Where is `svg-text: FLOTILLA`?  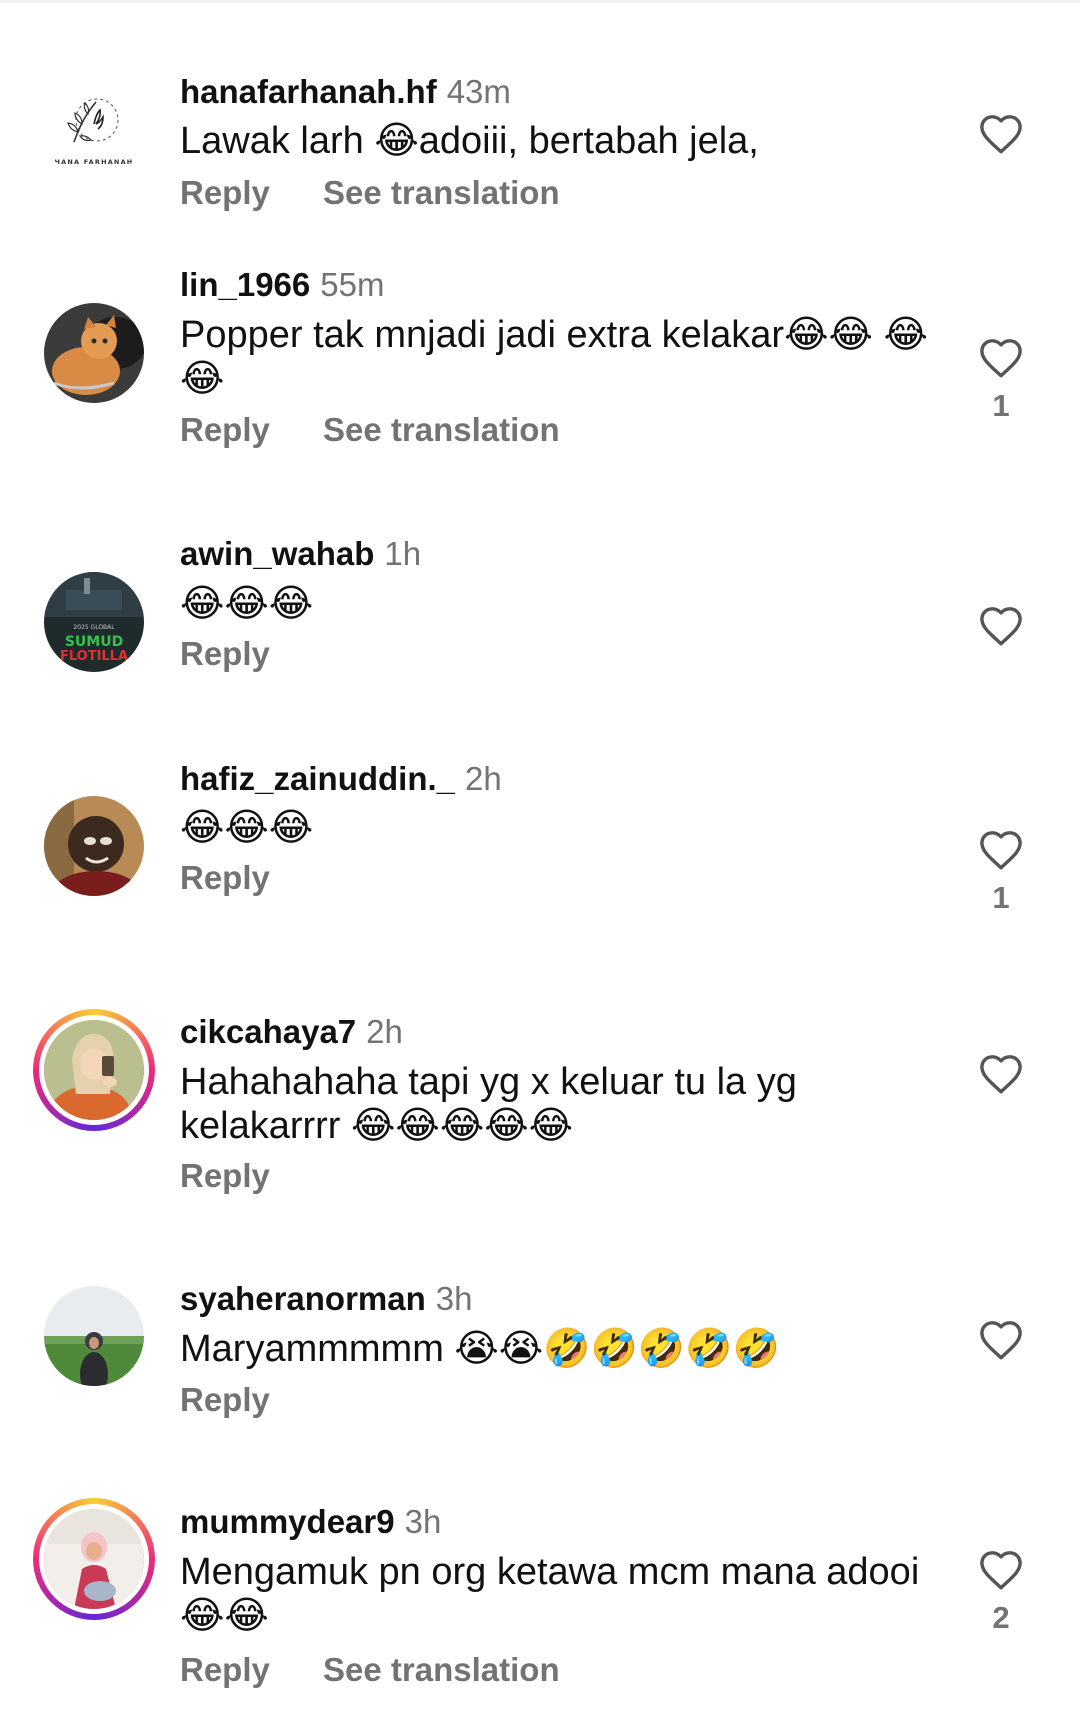
svg-text: FLOTILLA is located at coordinates (94, 656).